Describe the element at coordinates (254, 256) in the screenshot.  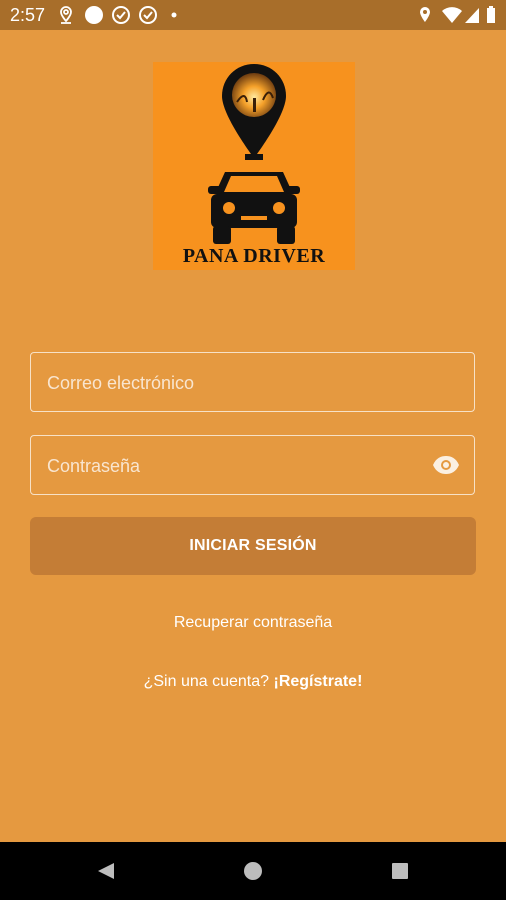
I see `brand-name: PANA DRIVER` at that location.